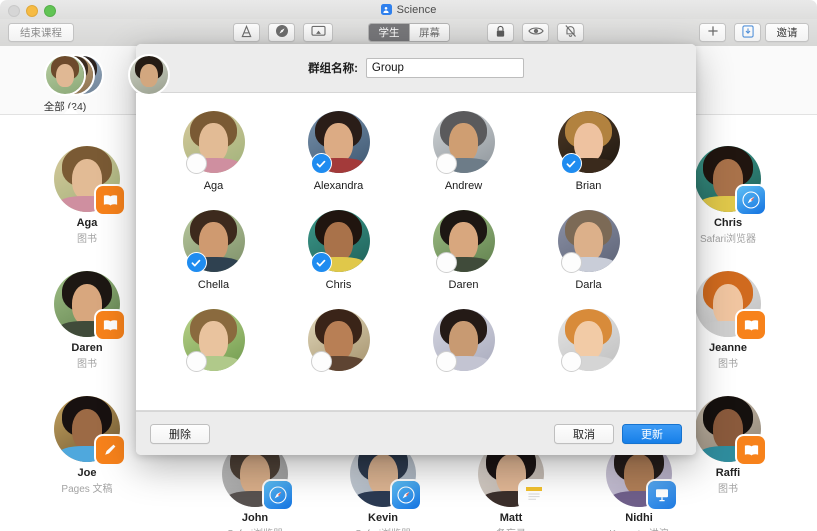  What do you see at coordinates (444, 68) in the screenshot?
I see `group-name-input` at bounding box center [444, 68].